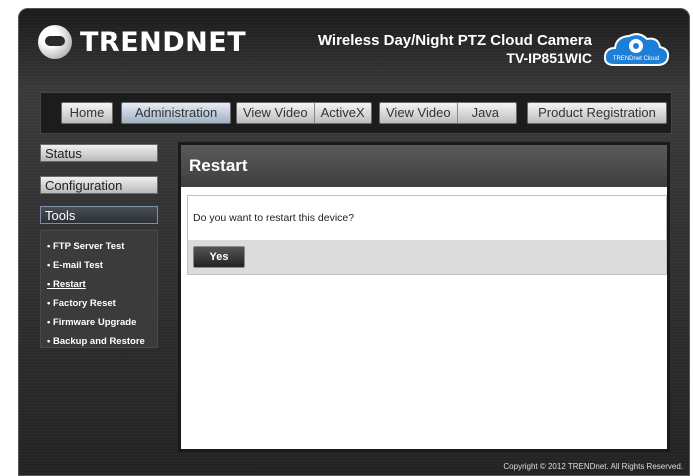 This screenshot has width=693, height=476. Describe the element at coordinates (99, 284) in the screenshot. I see `tools-item-restart: • Restart` at that location.